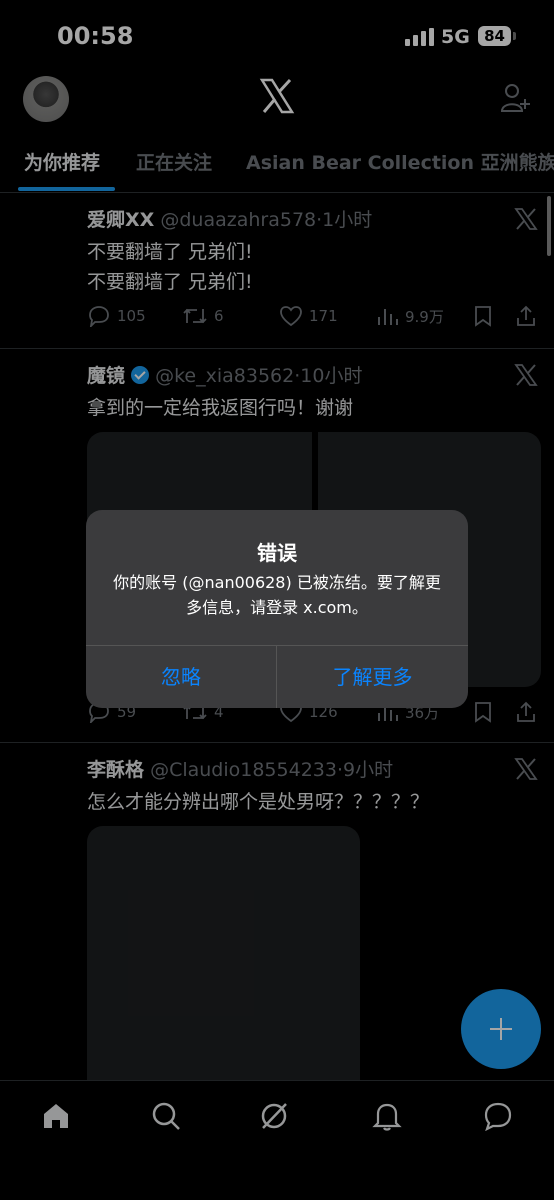 This screenshot has width=554, height=1200. What do you see at coordinates (277, 553) in the screenshot?
I see `dialog-title: 错误` at bounding box center [277, 553].